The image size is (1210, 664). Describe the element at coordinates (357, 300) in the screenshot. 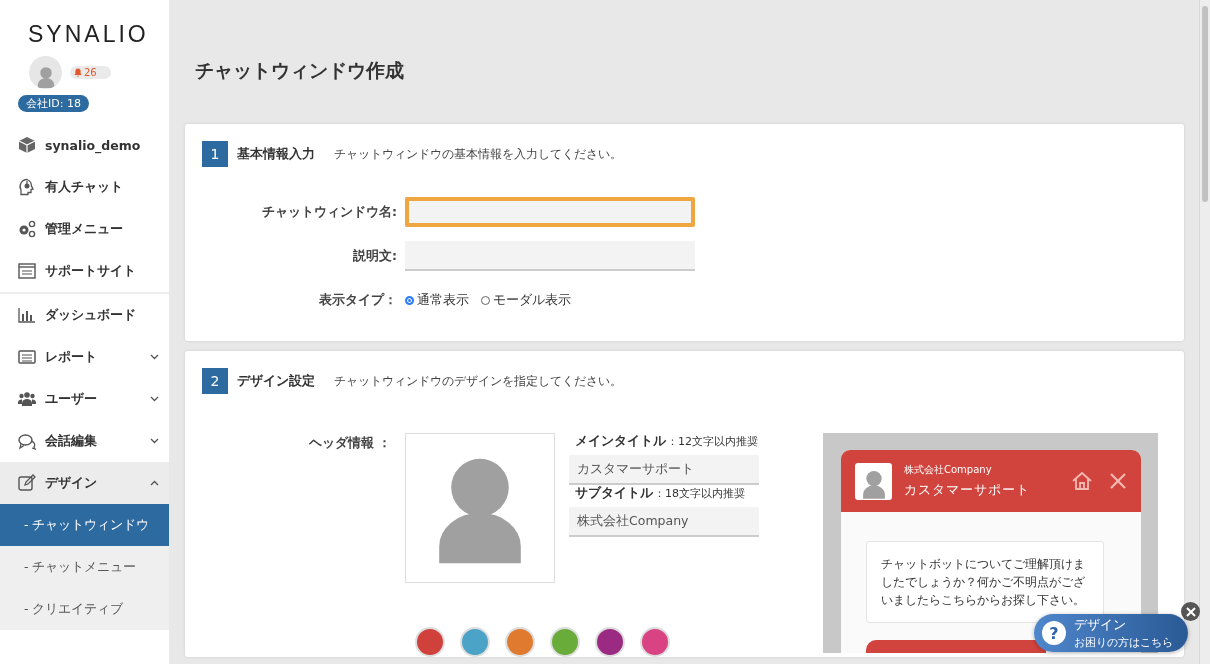

I see `field-label: 表示タイプ：` at that location.